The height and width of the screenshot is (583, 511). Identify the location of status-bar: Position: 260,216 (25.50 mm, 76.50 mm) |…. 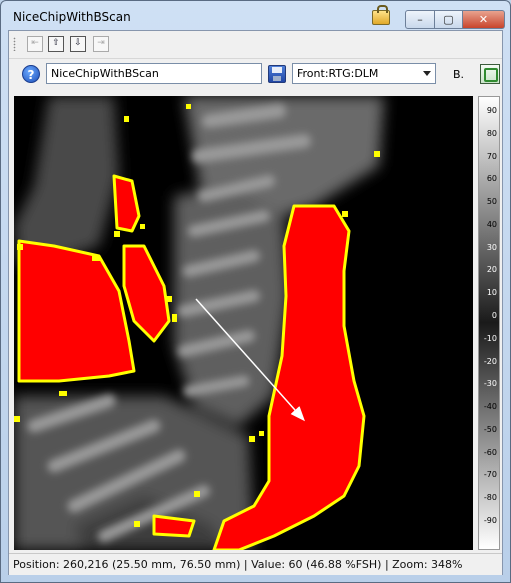
(255, 564).